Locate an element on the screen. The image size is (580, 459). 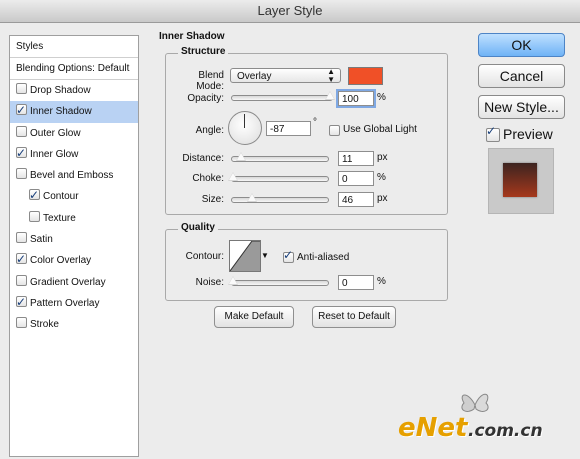
preview-swatch is located at coordinates (520, 180).